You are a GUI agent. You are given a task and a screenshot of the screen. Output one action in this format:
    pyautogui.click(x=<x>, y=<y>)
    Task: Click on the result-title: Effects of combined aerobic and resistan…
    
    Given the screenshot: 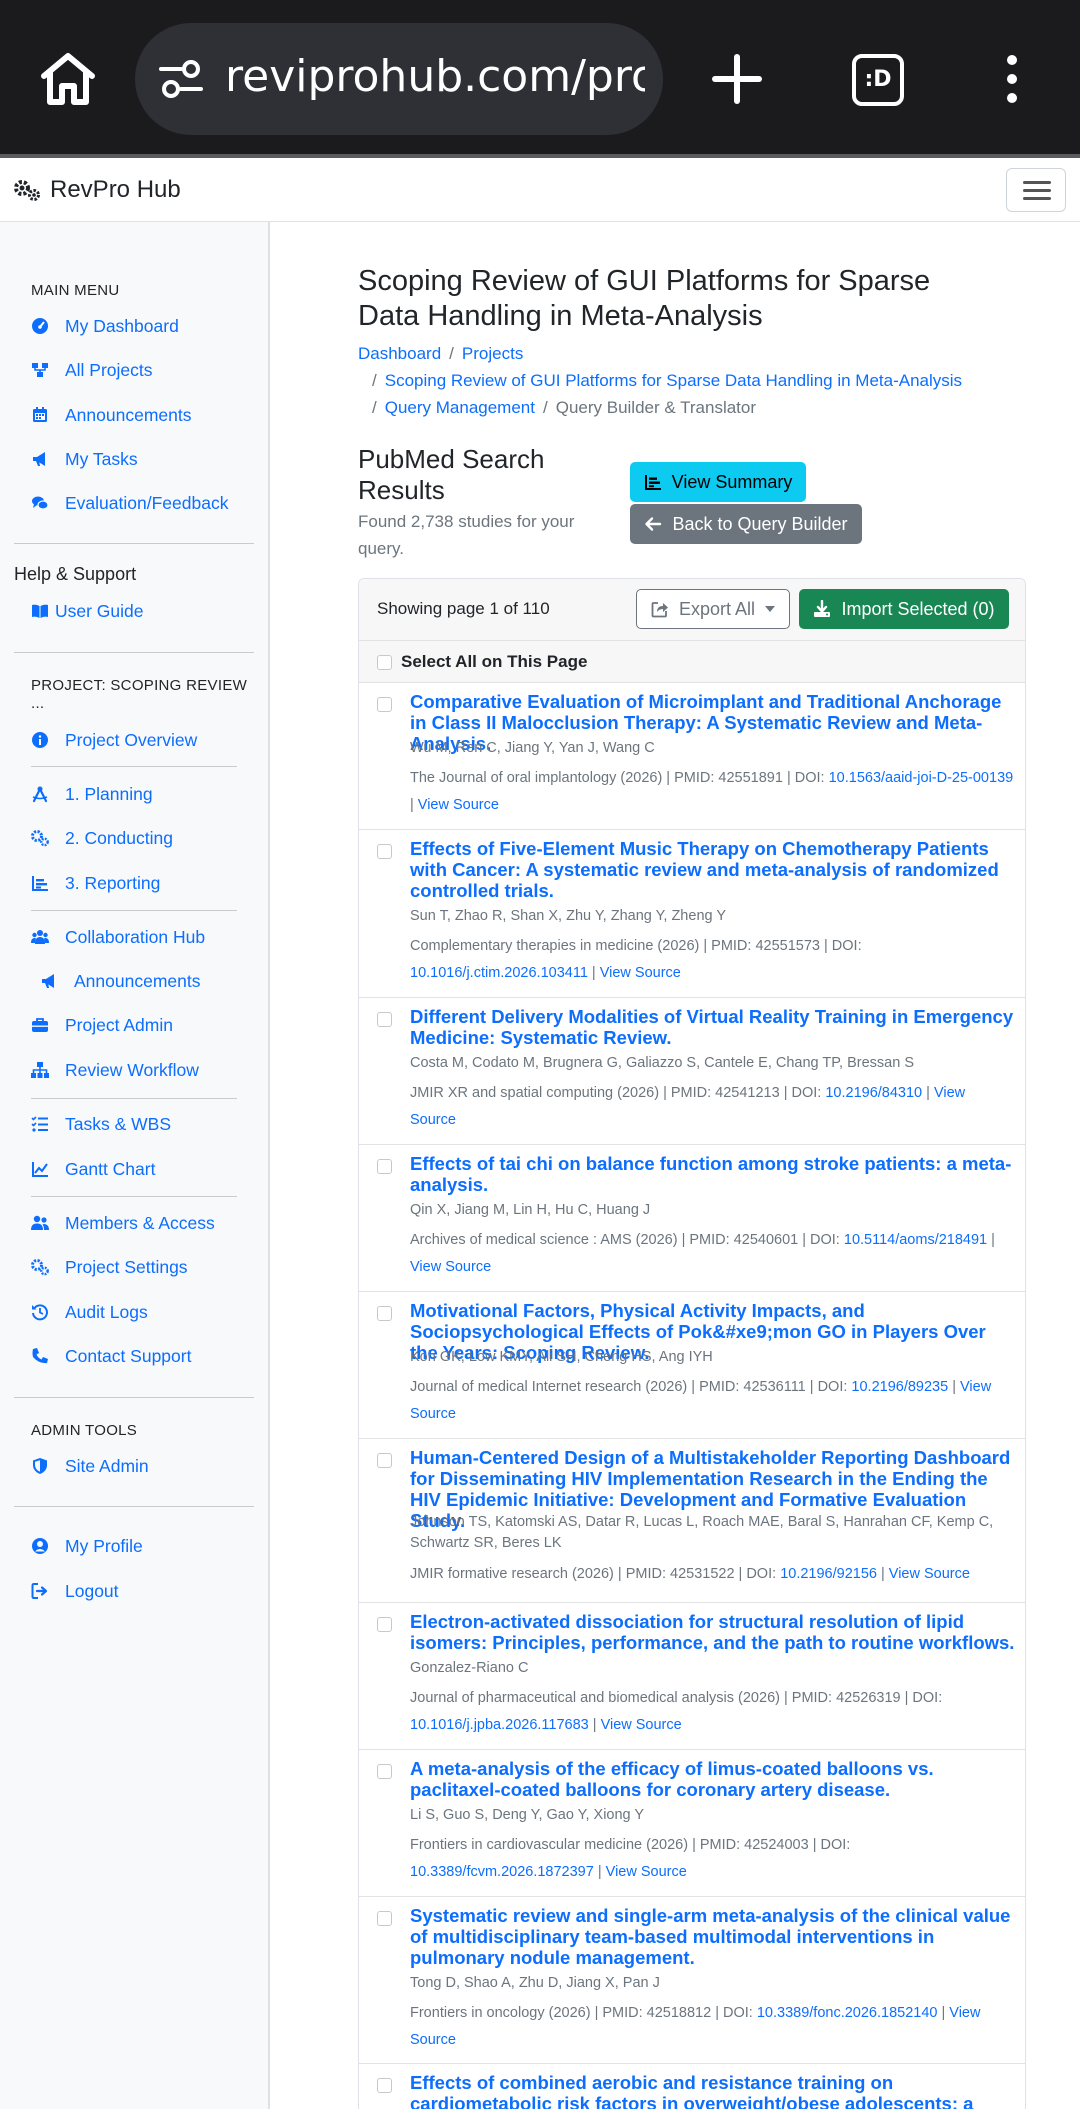 What is the action you would take?
    pyautogui.click(x=712, y=2090)
    